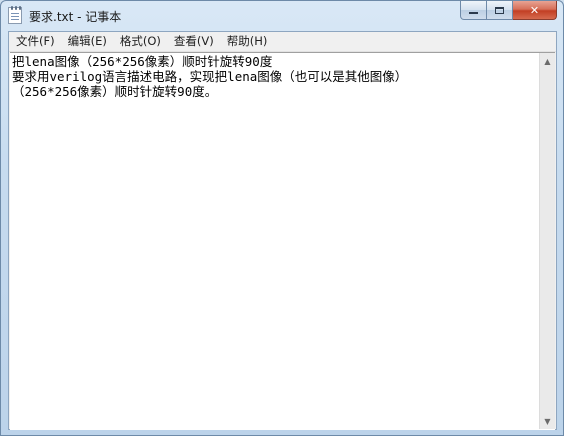 Image resolution: width=564 pixels, height=436 pixels. I want to click on maximize-button, so click(500, 10).